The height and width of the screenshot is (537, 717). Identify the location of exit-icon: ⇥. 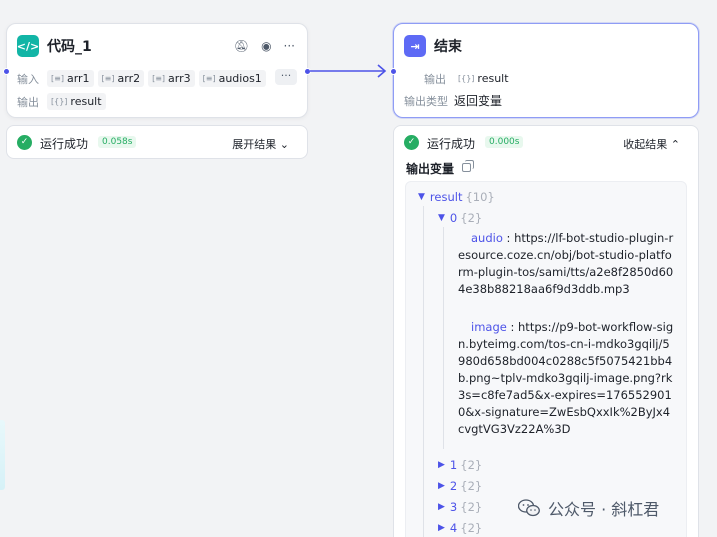
(415, 46).